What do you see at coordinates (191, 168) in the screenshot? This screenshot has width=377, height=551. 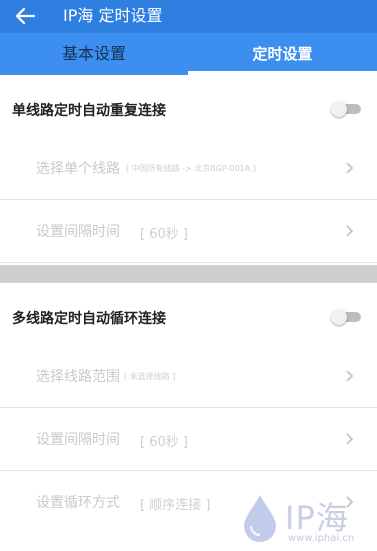 I see `row-sub-value: [ 中国所有线路 -> 北京BGP-001A ]` at bounding box center [191, 168].